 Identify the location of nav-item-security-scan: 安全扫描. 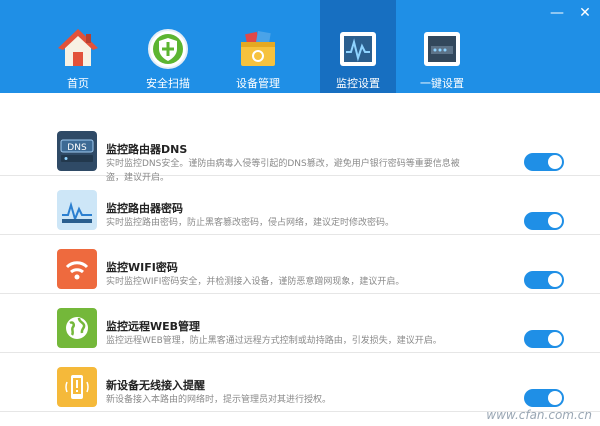
(168, 46).